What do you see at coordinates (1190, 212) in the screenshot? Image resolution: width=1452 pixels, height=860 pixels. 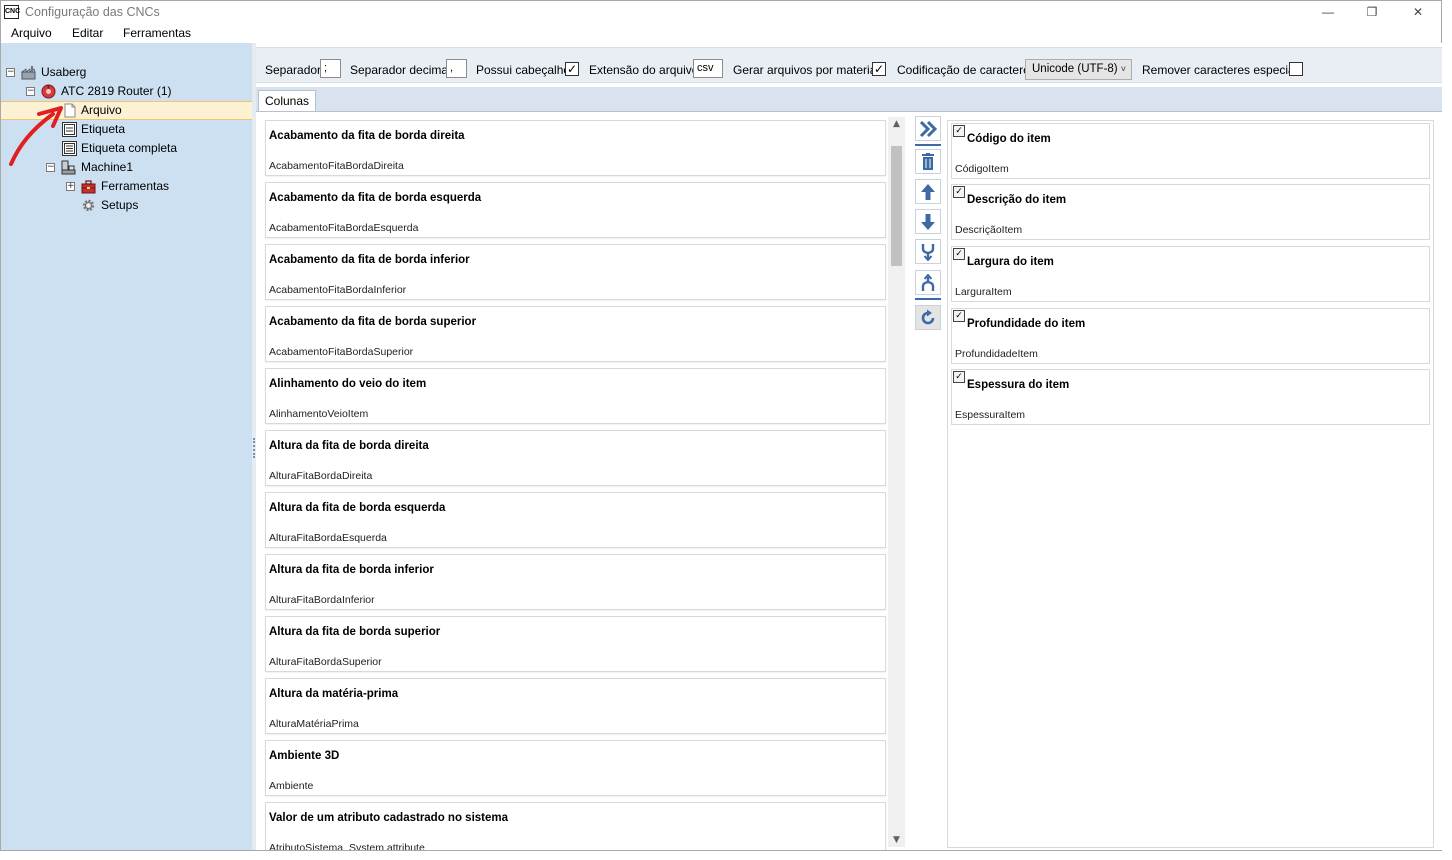 I see `list-item: ✓ Descrição do item DescriçãoItem` at bounding box center [1190, 212].